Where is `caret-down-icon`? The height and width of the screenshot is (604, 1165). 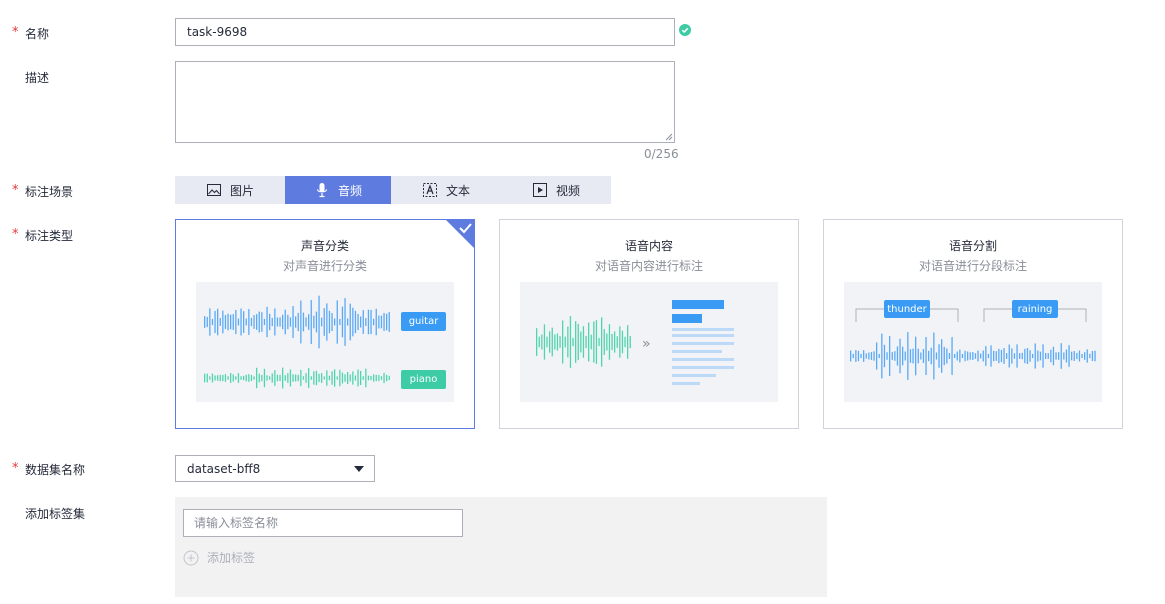
caret-down-icon is located at coordinates (359, 469).